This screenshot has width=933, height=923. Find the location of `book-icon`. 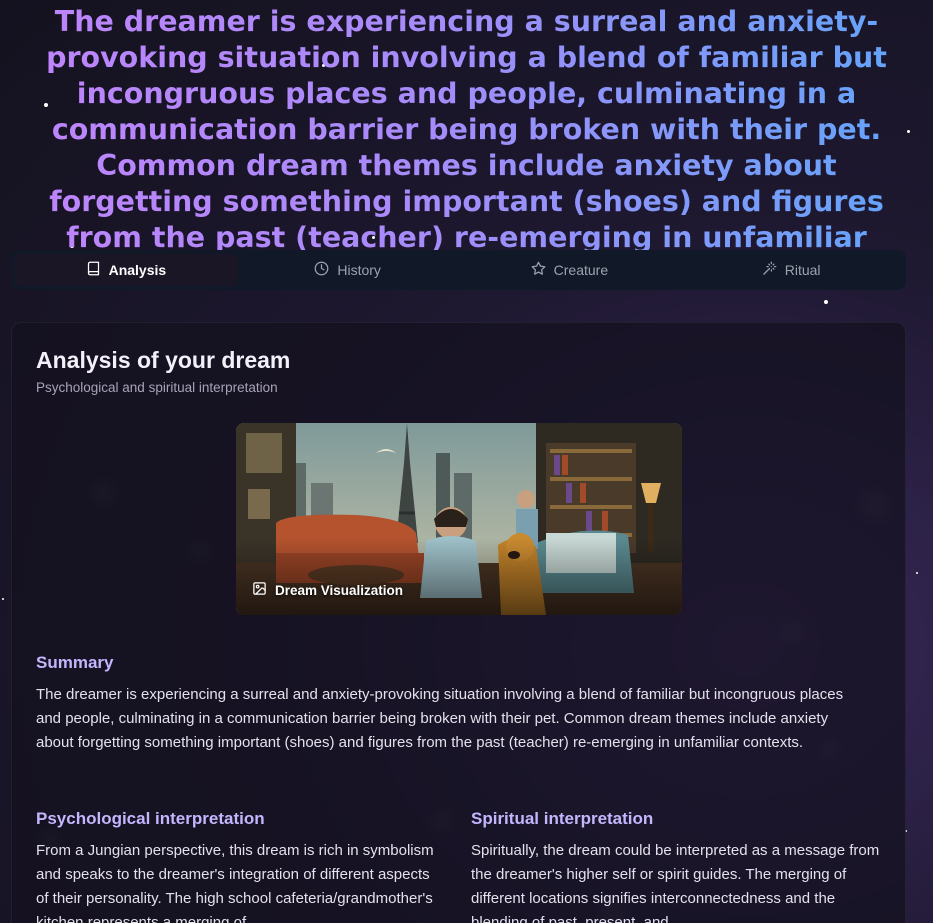

book-icon is located at coordinates (93, 270).